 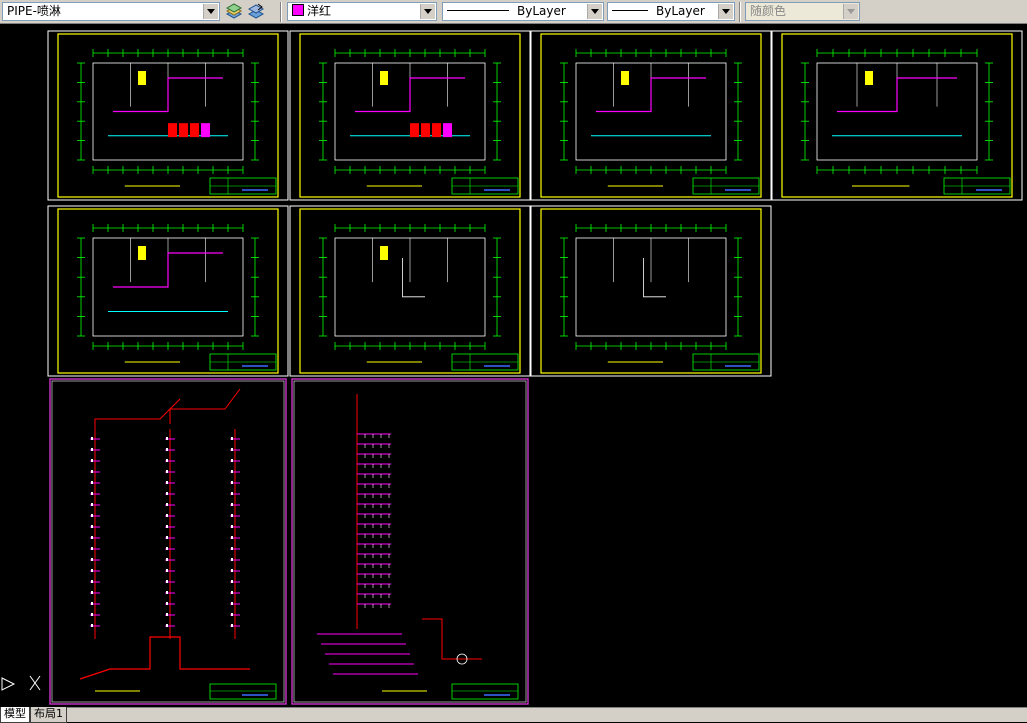 What do you see at coordinates (768, 11) in the screenshot?
I see `plot-style-name: 随颜色` at bounding box center [768, 11].